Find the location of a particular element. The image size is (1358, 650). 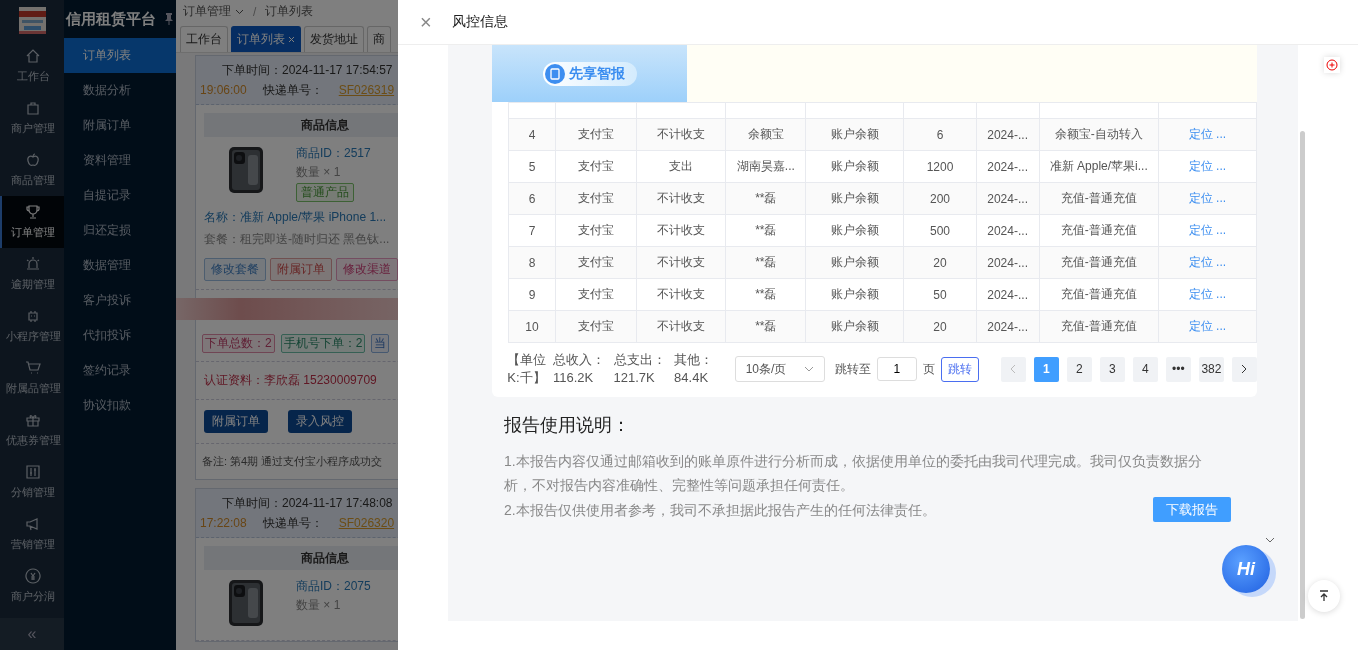

nav-item: 营销管理 is located at coordinates (32, 534).